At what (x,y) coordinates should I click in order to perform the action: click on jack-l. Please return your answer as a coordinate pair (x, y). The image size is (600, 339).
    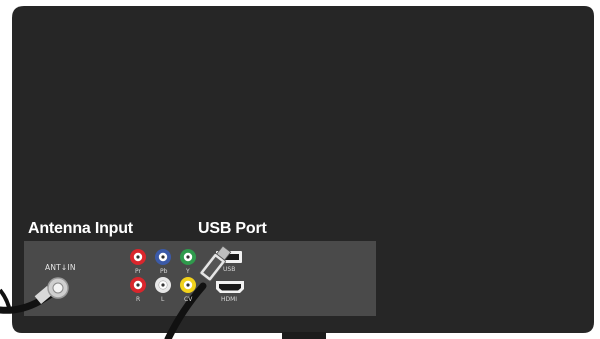
    Looking at the image, I should click on (163, 285).